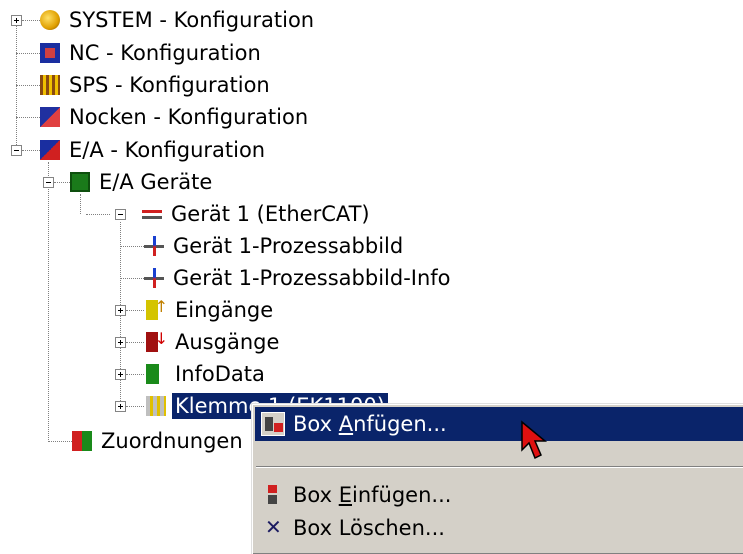 The width and height of the screenshot is (743, 554). Describe the element at coordinates (167, 150) in the screenshot. I see `tree-item-label: E/A - Konfiguration` at that location.